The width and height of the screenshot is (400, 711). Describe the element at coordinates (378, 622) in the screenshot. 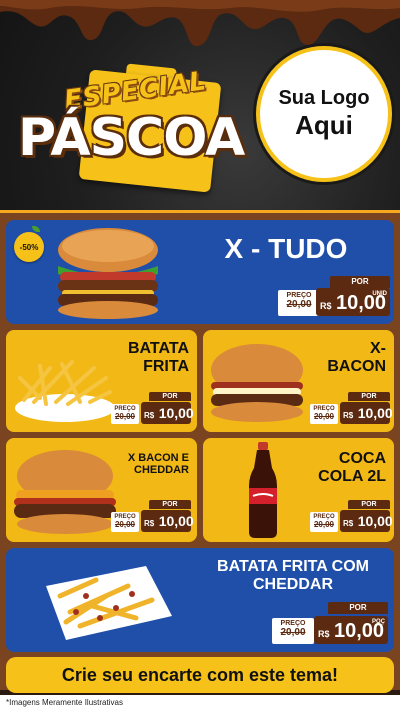

I see `price-unit: POÇ` at that location.